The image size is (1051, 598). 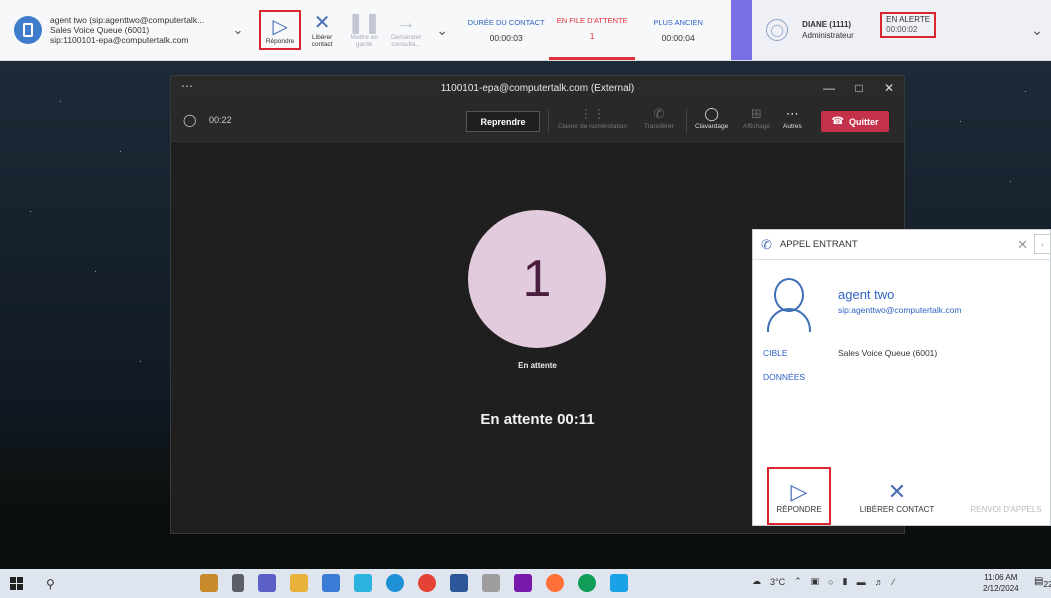 What do you see at coordinates (299, 583) in the screenshot?
I see `file-explorer-icon` at bounding box center [299, 583].